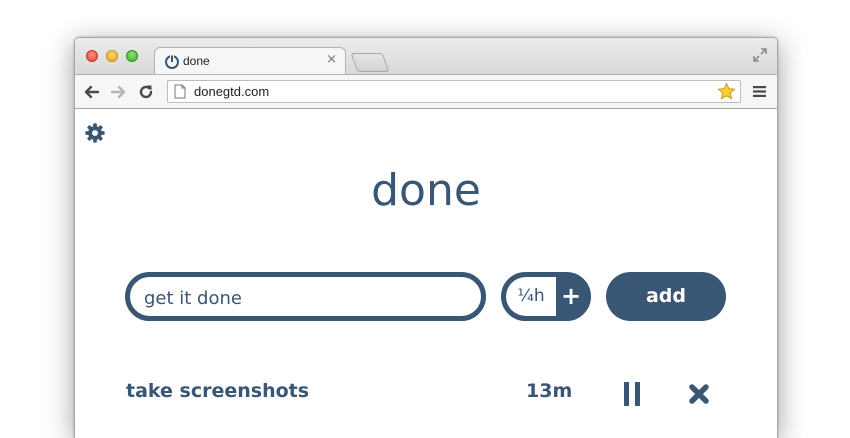 Image resolution: width=850 pixels, height=438 pixels. Describe the element at coordinates (250, 60) in the screenshot. I see `tab-done: done ×` at that location.